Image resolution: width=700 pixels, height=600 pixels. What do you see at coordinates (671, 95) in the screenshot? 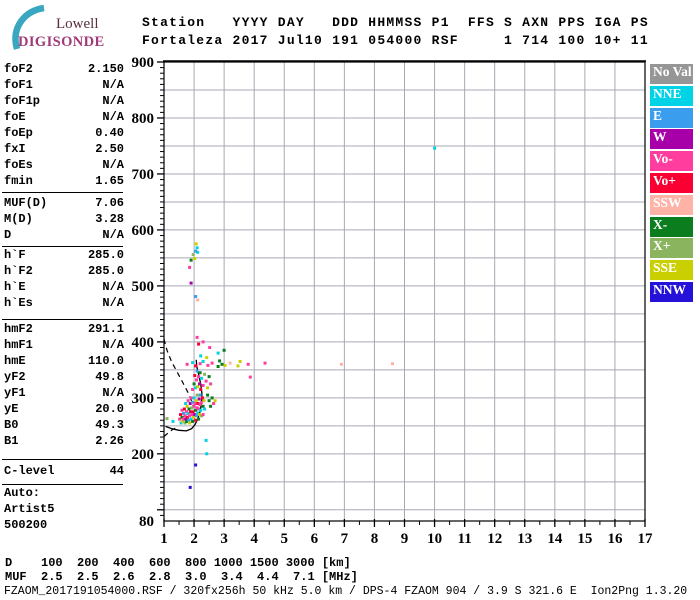
I see `legend-item-nne: NNE` at bounding box center [671, 95].